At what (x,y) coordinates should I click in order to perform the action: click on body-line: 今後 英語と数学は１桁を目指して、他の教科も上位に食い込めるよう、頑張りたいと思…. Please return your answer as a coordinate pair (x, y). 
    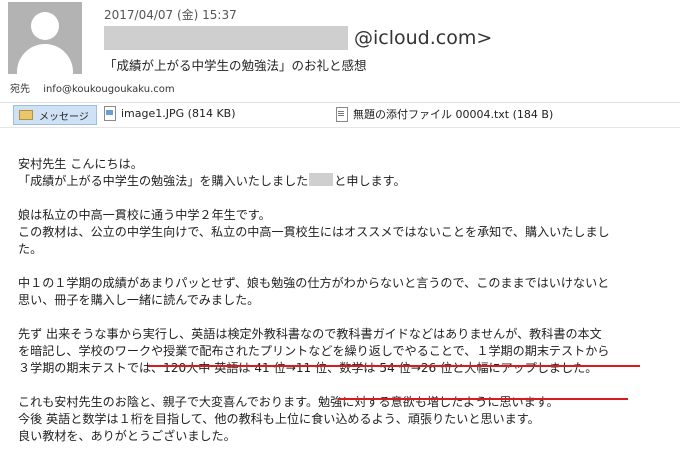
    Looking at the image, I should click on (279, 419).